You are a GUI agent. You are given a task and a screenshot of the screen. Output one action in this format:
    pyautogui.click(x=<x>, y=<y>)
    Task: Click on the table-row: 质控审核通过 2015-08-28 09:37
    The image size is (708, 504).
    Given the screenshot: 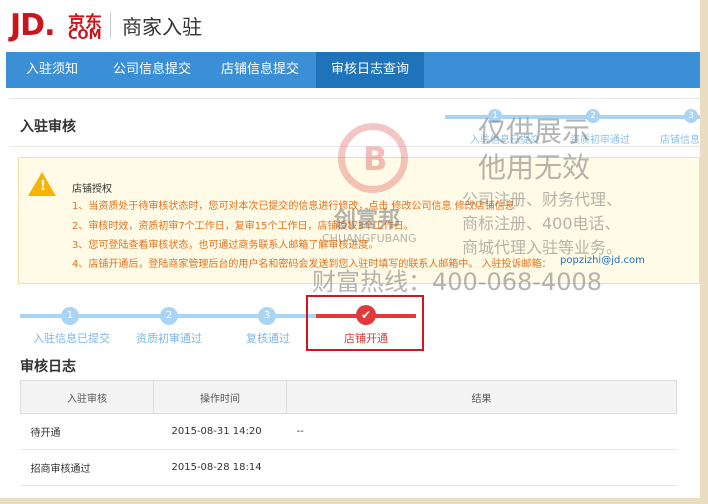 What is the action you would take?
    pyautogui.click(x=348, y=491)
    